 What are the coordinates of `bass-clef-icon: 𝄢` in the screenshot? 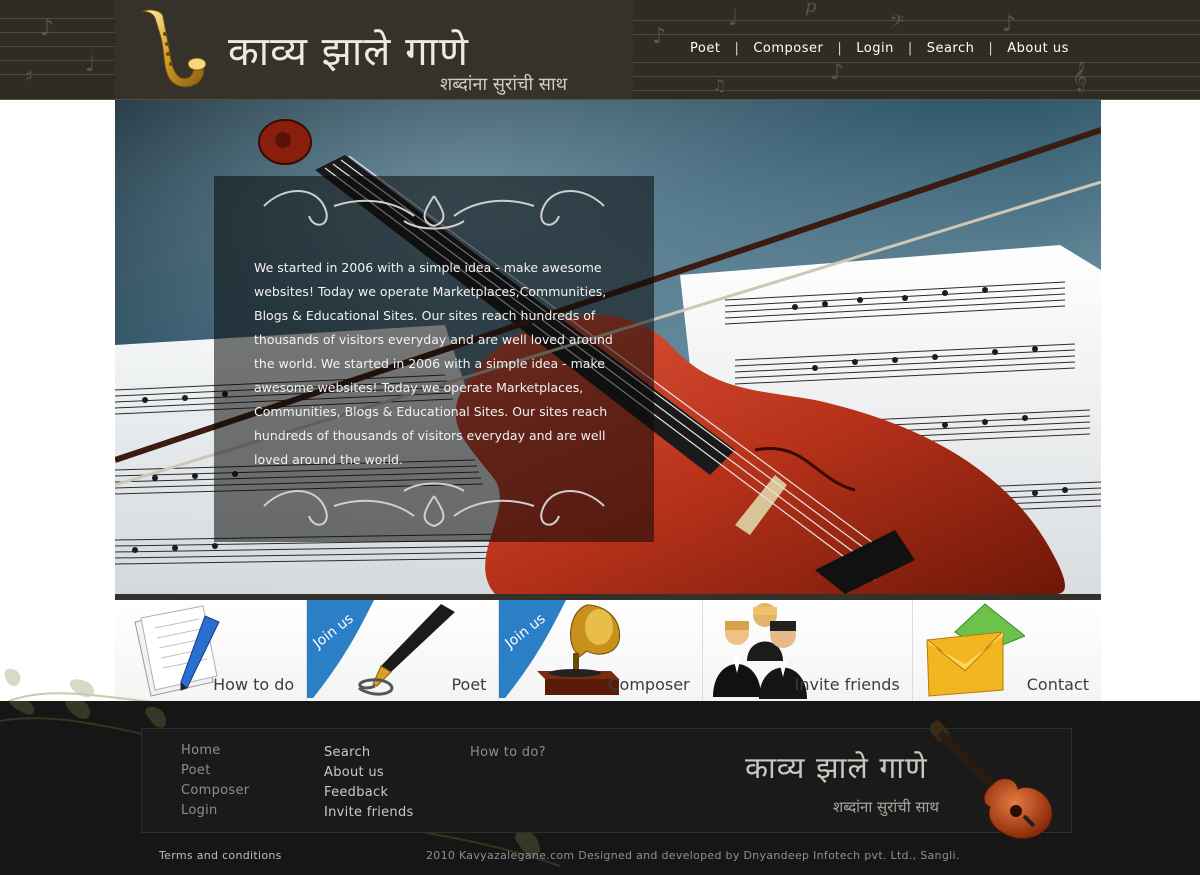 It's located at (897, 24).